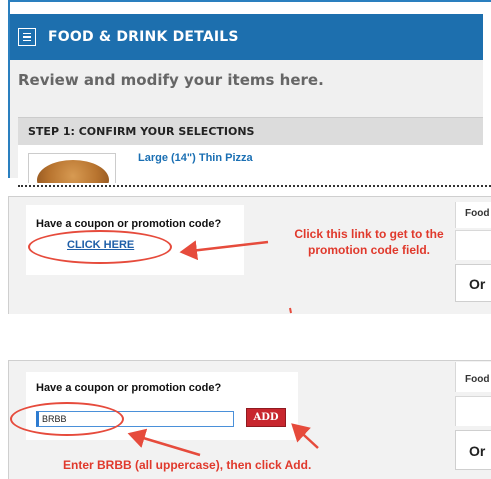 Image resolution: width=491 pixels, height=479 pixels. Describe the element at coordinates (72, 168) in the screenshot. I see `pizza-image` at that location.